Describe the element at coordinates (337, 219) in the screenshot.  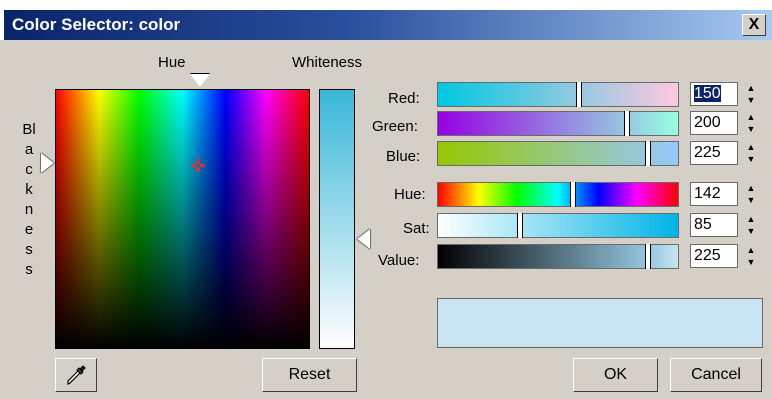
I see `whiteness-bar` at that location.